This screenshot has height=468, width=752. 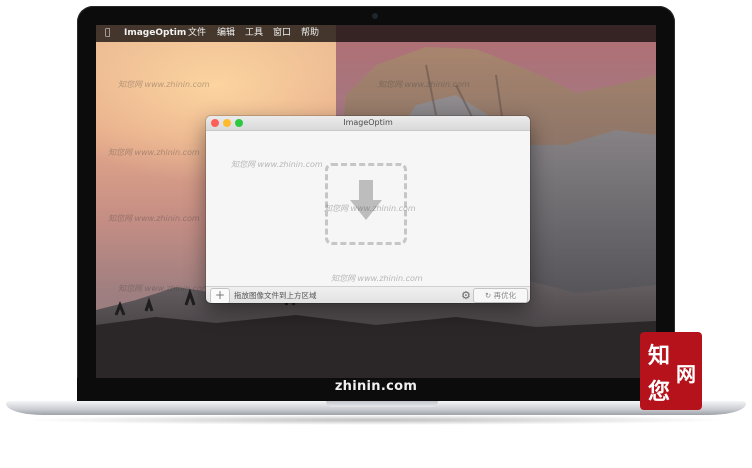 I want to click on reoptimize-button: ↻ 再优化, so click(x=500, y=295).